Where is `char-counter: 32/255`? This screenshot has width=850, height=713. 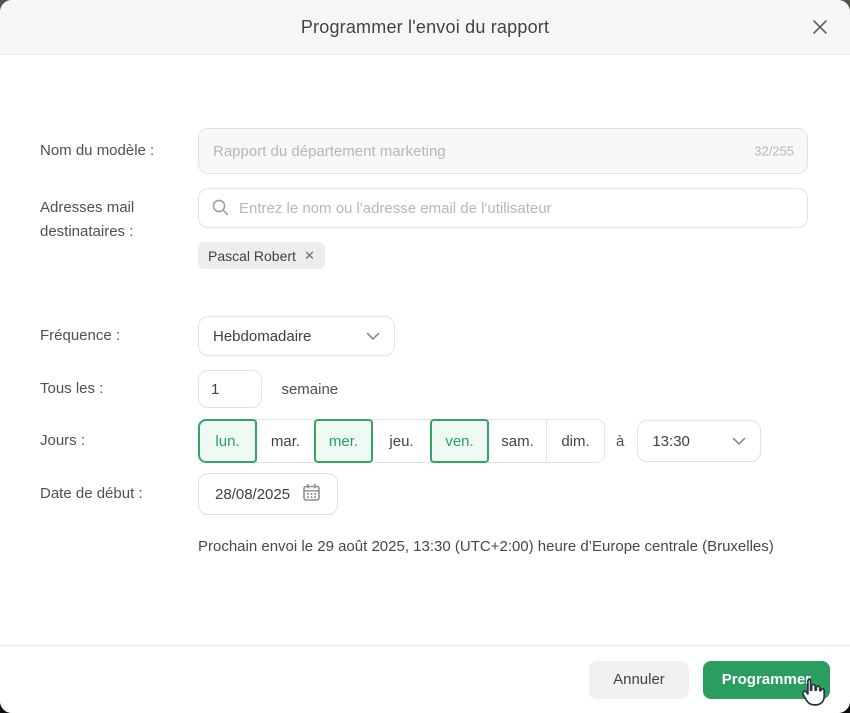 char-counter: 32/255 is located at coordinates (774, 151).